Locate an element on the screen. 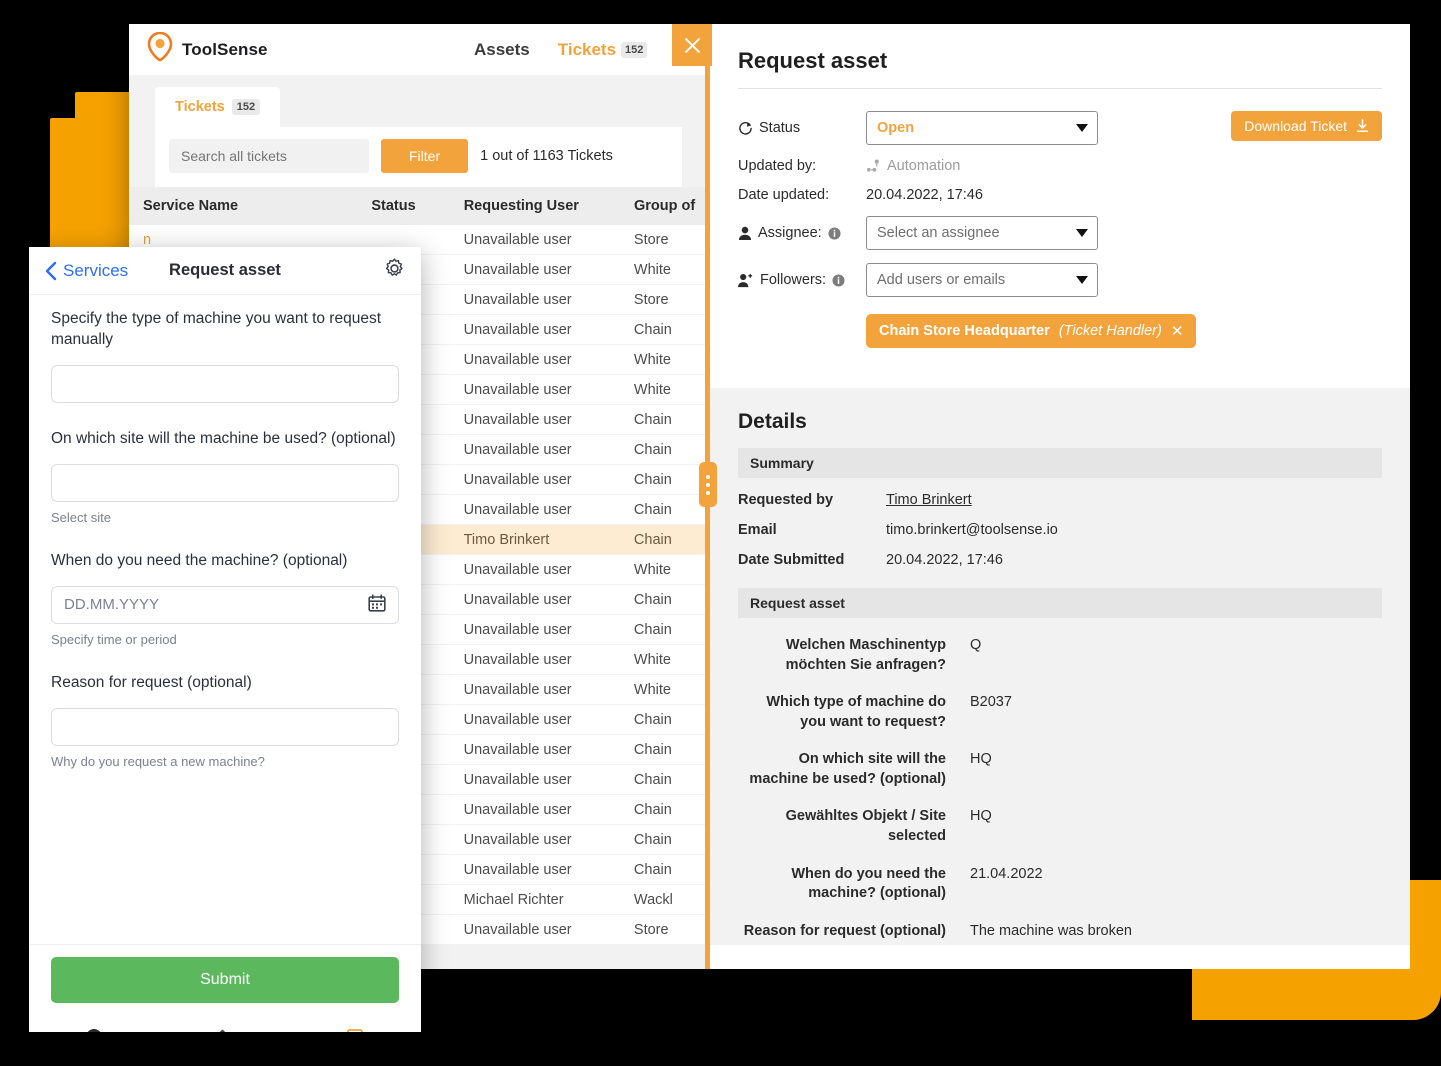 The height and width of the screenshot is (1066, 1441). followers-label: Followers: is located at coordinates (793, 280).